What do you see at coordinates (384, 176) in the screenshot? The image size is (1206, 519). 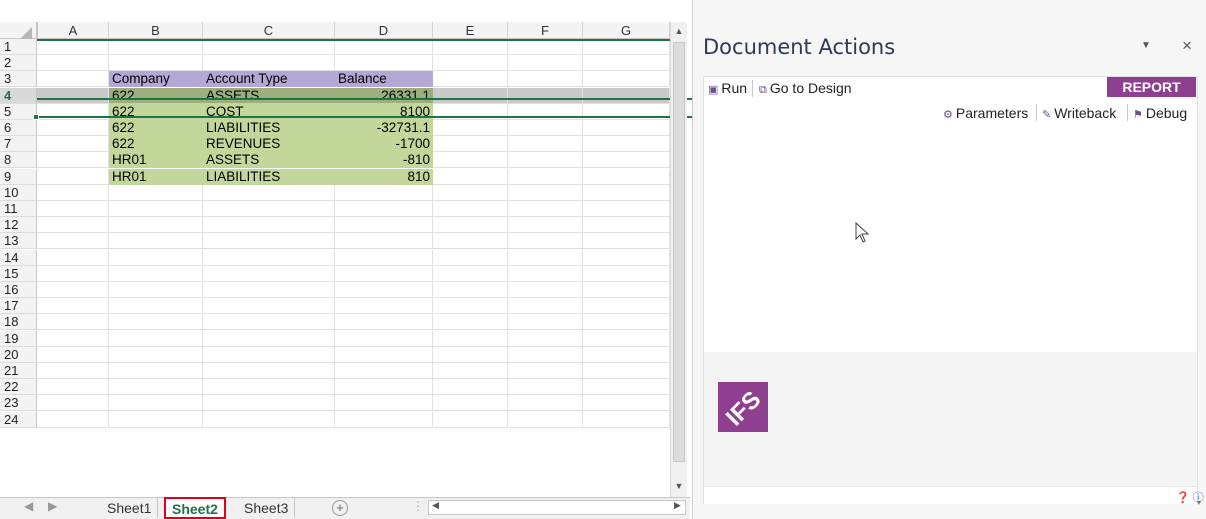 I see `cell: 810` at bounding box center [384, 176].